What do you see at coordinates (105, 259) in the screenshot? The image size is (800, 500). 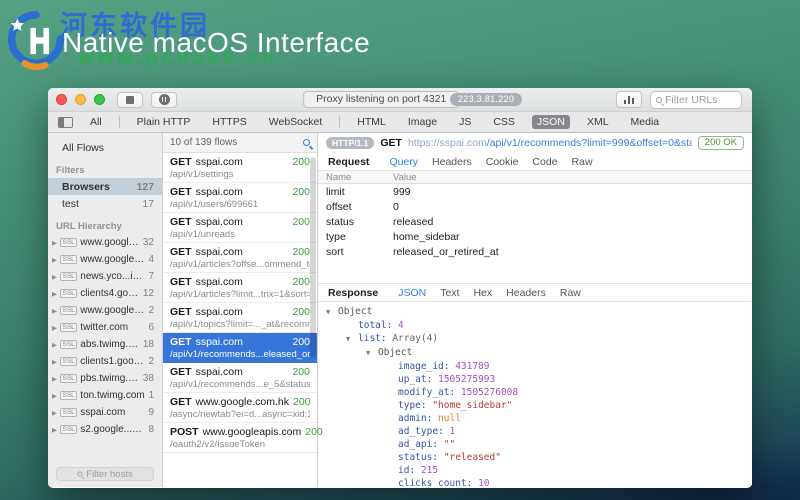 I see `sidebar-host-www-google-com: ▶SSLwww.google.com4` at bounding box center [105, 259].